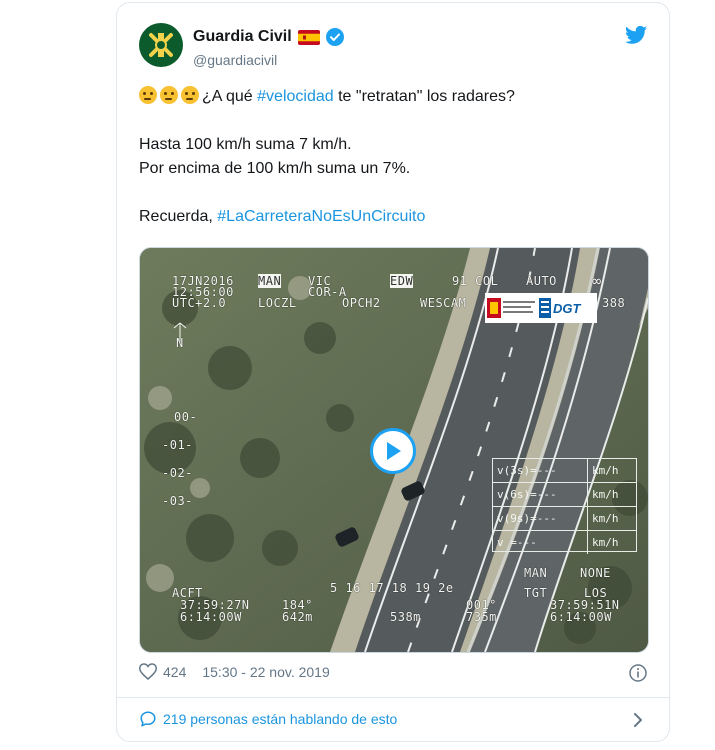 The width and height of the screenshot is (715, 750). Describe the element at coordinates (638, 720) in the screenshot. I see `chevron-right-icon` at that location.